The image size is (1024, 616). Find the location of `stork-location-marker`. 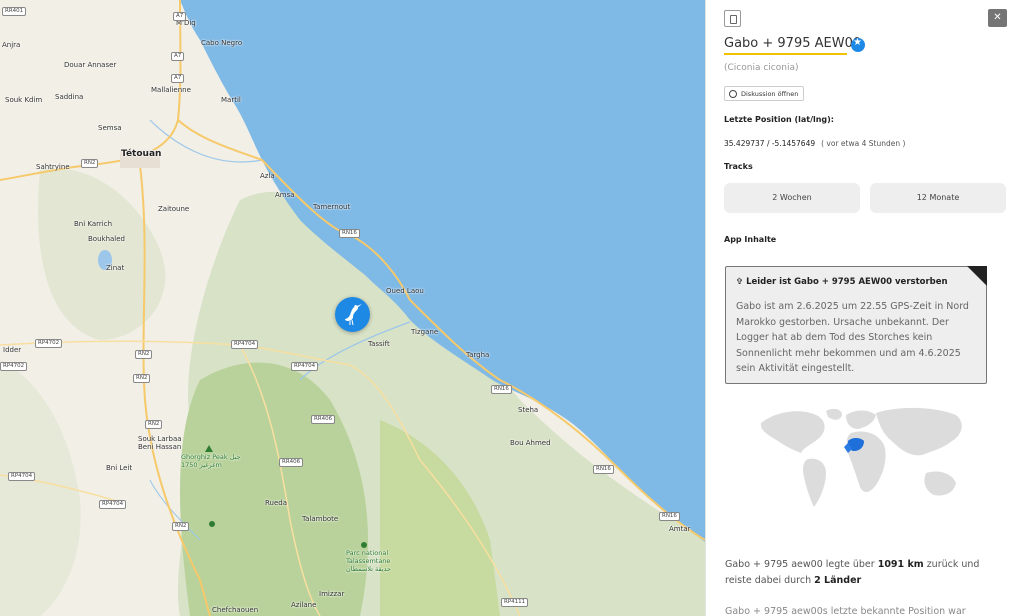

stork-location-marker is located at coordinates (352, 314).